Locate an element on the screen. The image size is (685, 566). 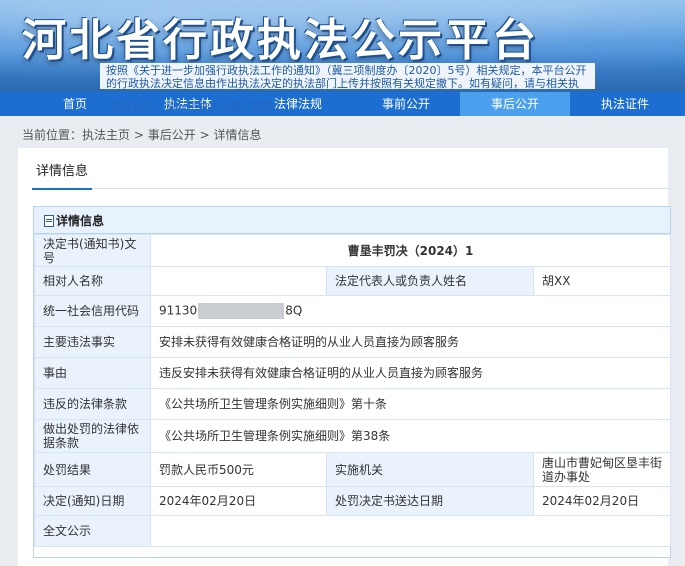
nav-item-pre-disclosure: 事前公开 is located at coordinates (406, 104).